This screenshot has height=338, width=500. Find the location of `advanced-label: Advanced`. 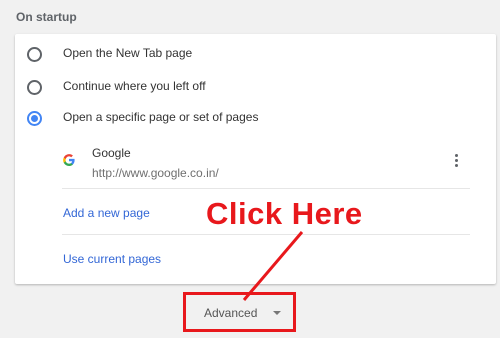

advanced-label: Advanced is located at coordinates (231, 313).